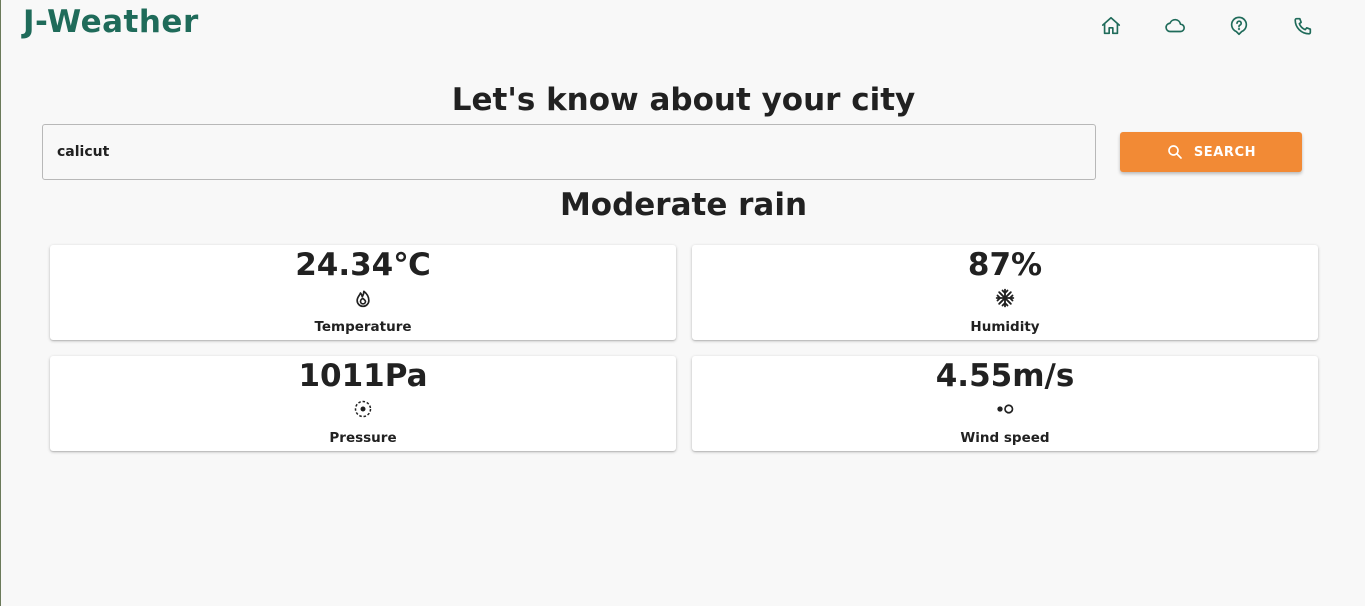 The height and width of the screenshot is (606, 1365). What do you see at coordinates (1005, 376) in the screenshot?
I see `wind-speed-value: 4.55m/s` at bounding box center [1005, 376].